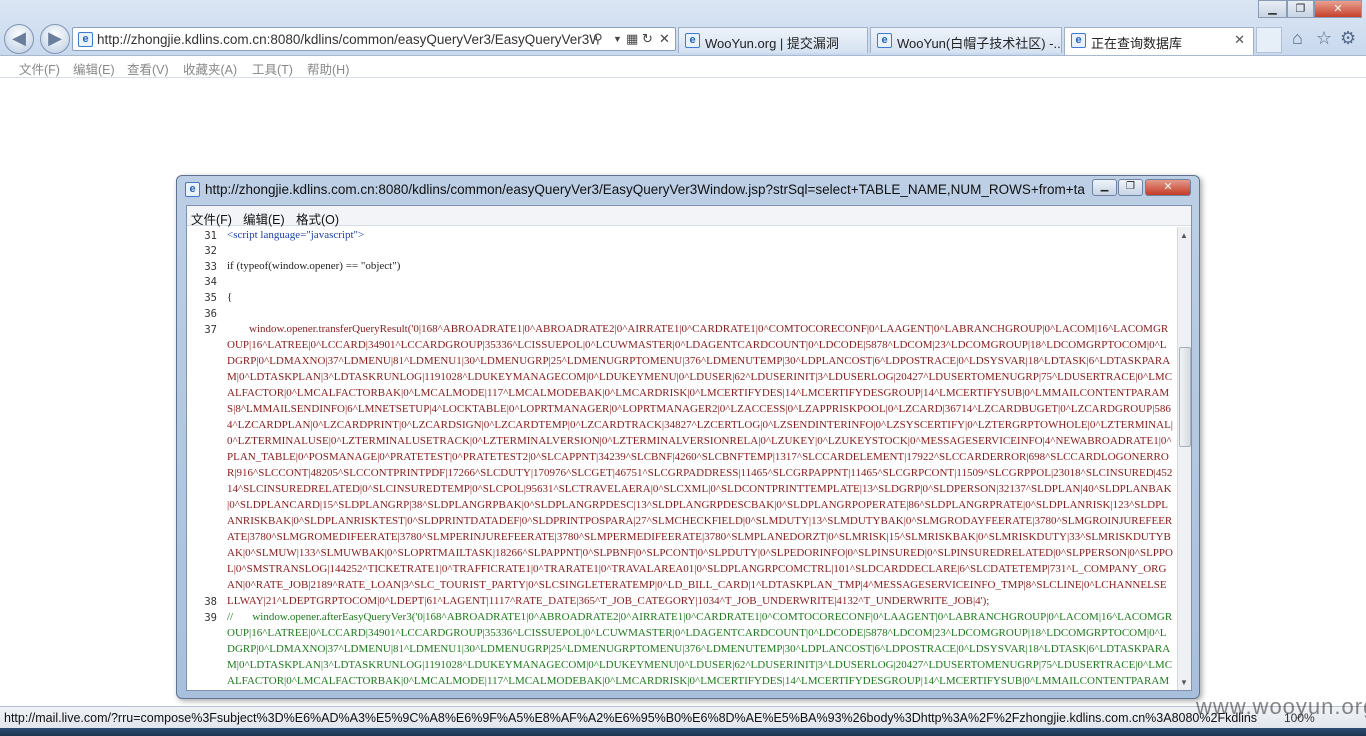 This screenshot has width=1366, height=736. Describe the element at coordinates (210, 282) in the screenshot. I see `line-number: 34` at that location.